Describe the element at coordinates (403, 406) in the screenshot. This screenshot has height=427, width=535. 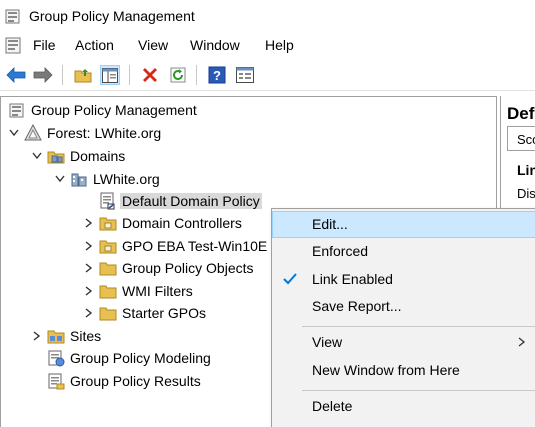
I see `menu-item-delete: Delete` at that location.